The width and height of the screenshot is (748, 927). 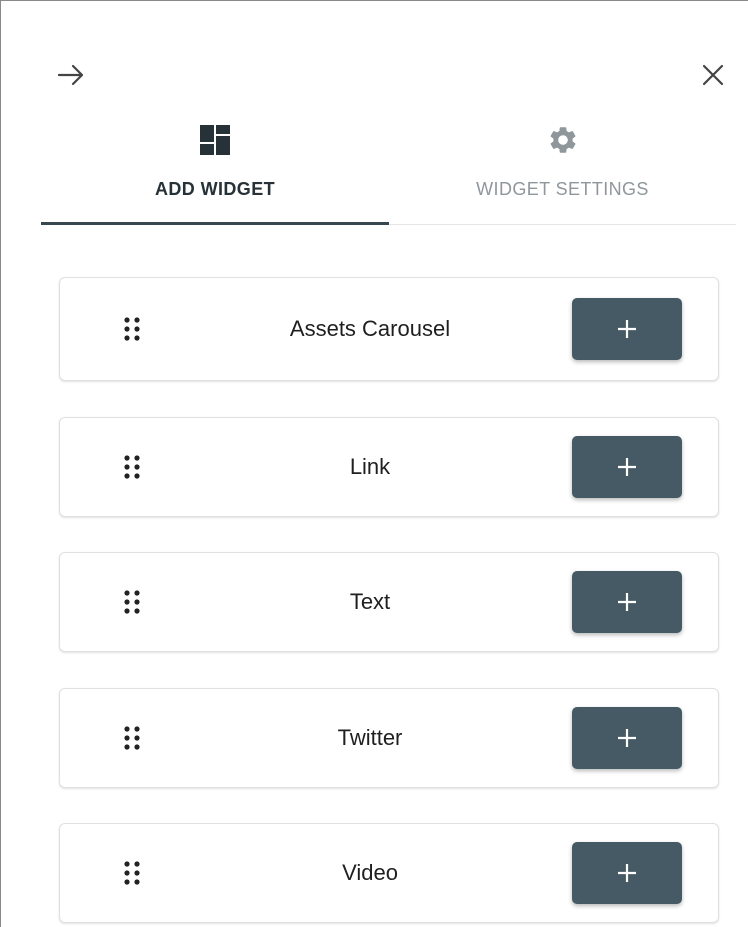 I want to click on active-tab-indicator, so click(x=215, y=223).